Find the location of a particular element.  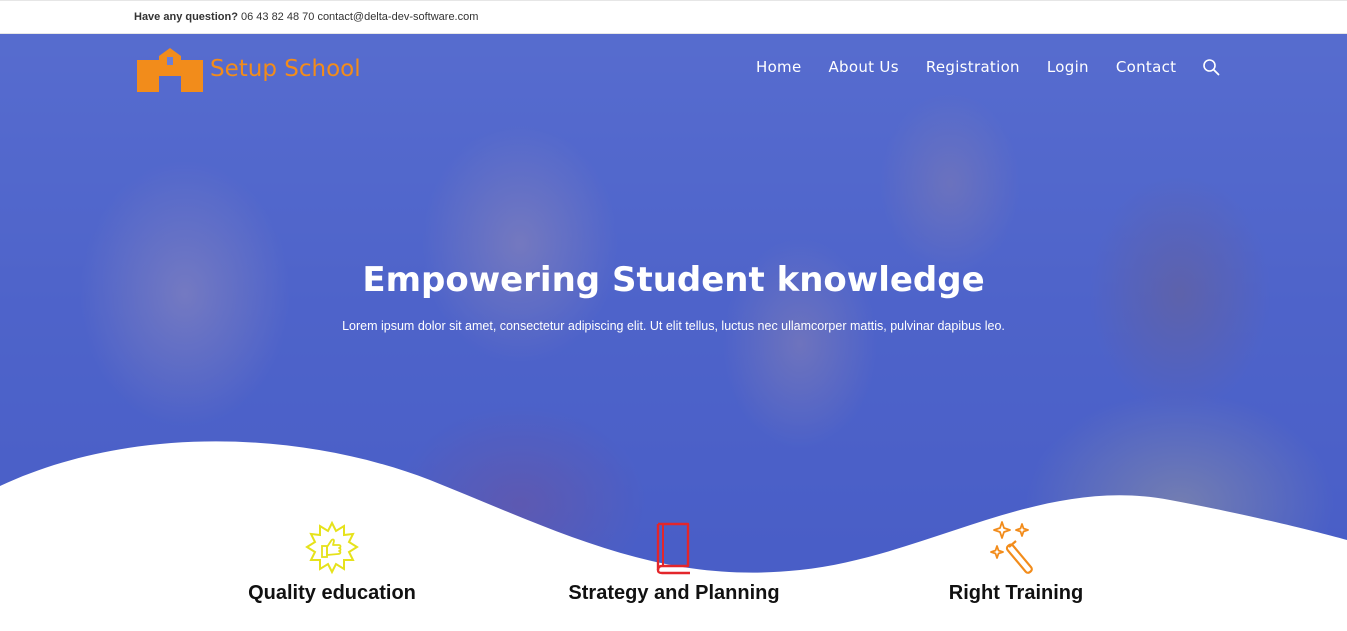

feature-label: Quality education is located at coordinates (332, 593).